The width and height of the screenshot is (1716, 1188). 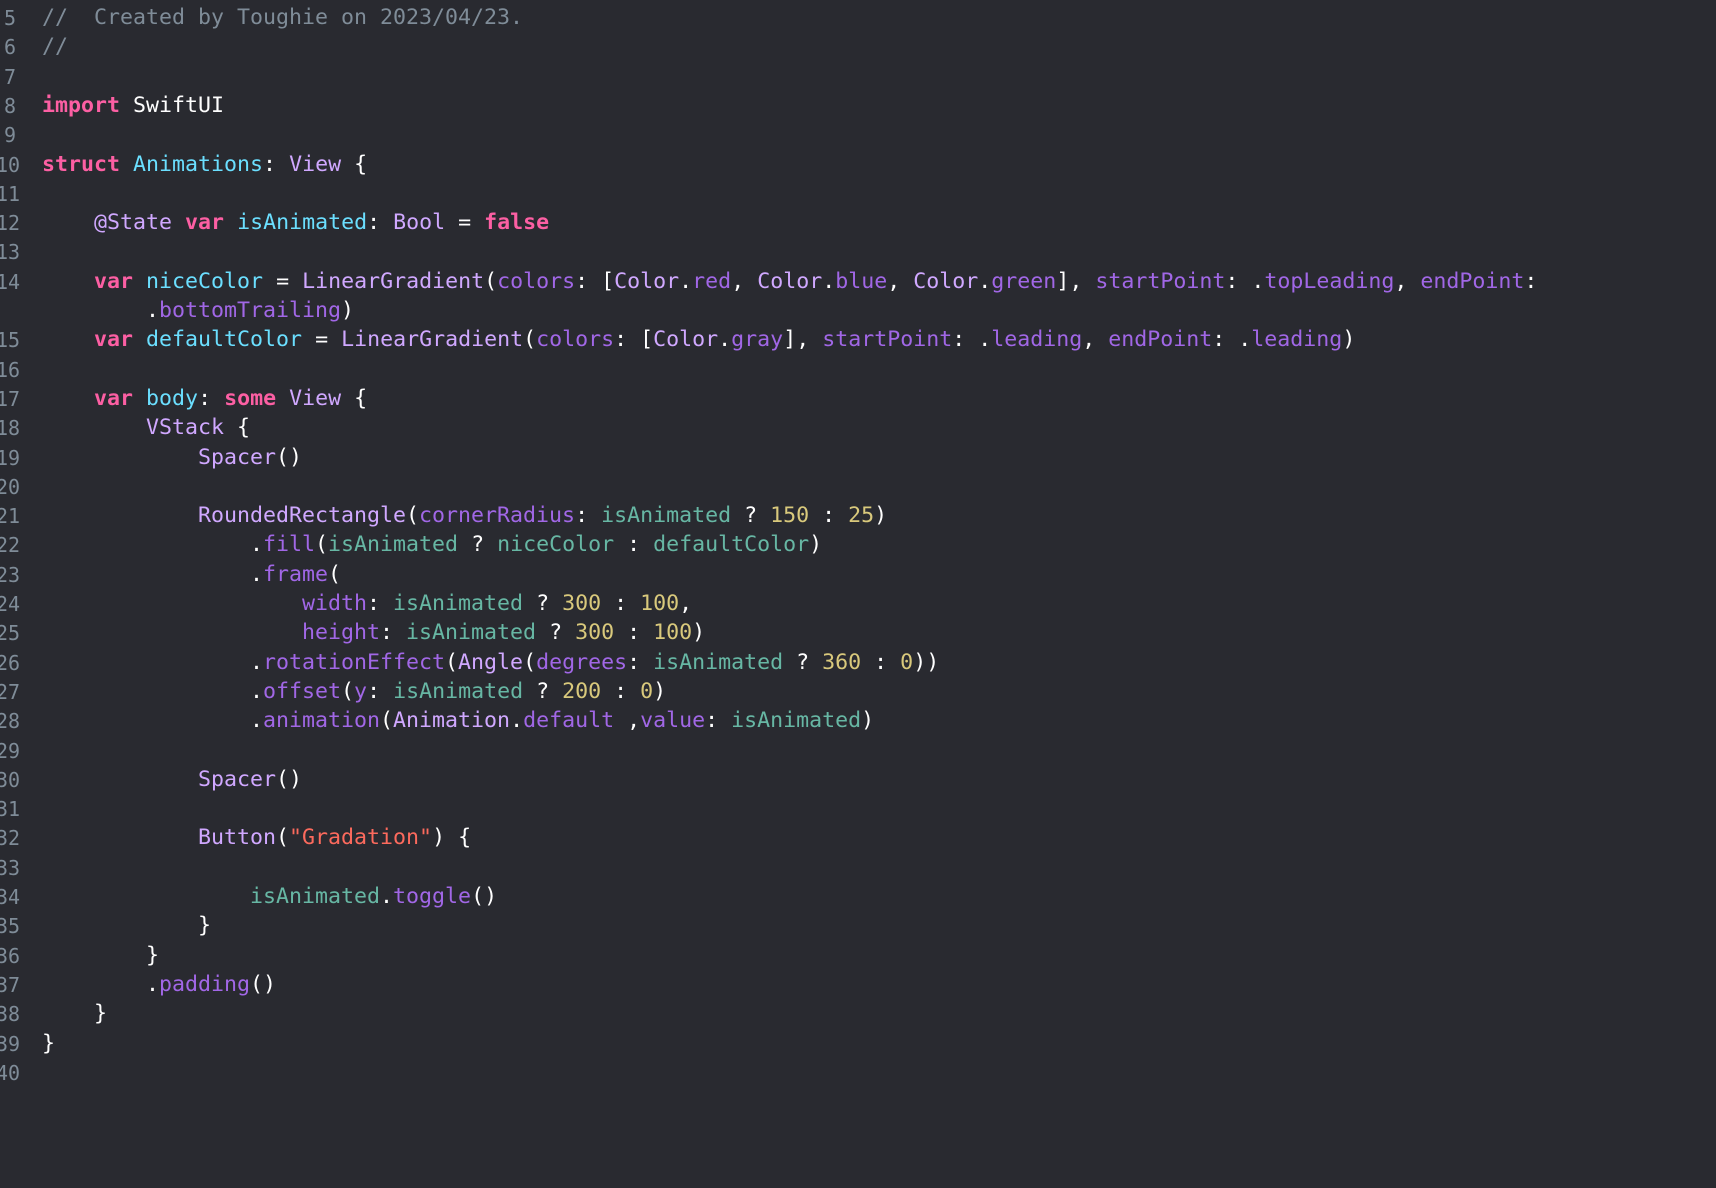 What do you see at coordinates (842, 662) in the screenshot?
I see `code-token: 360` at bounding box center [842, 662].